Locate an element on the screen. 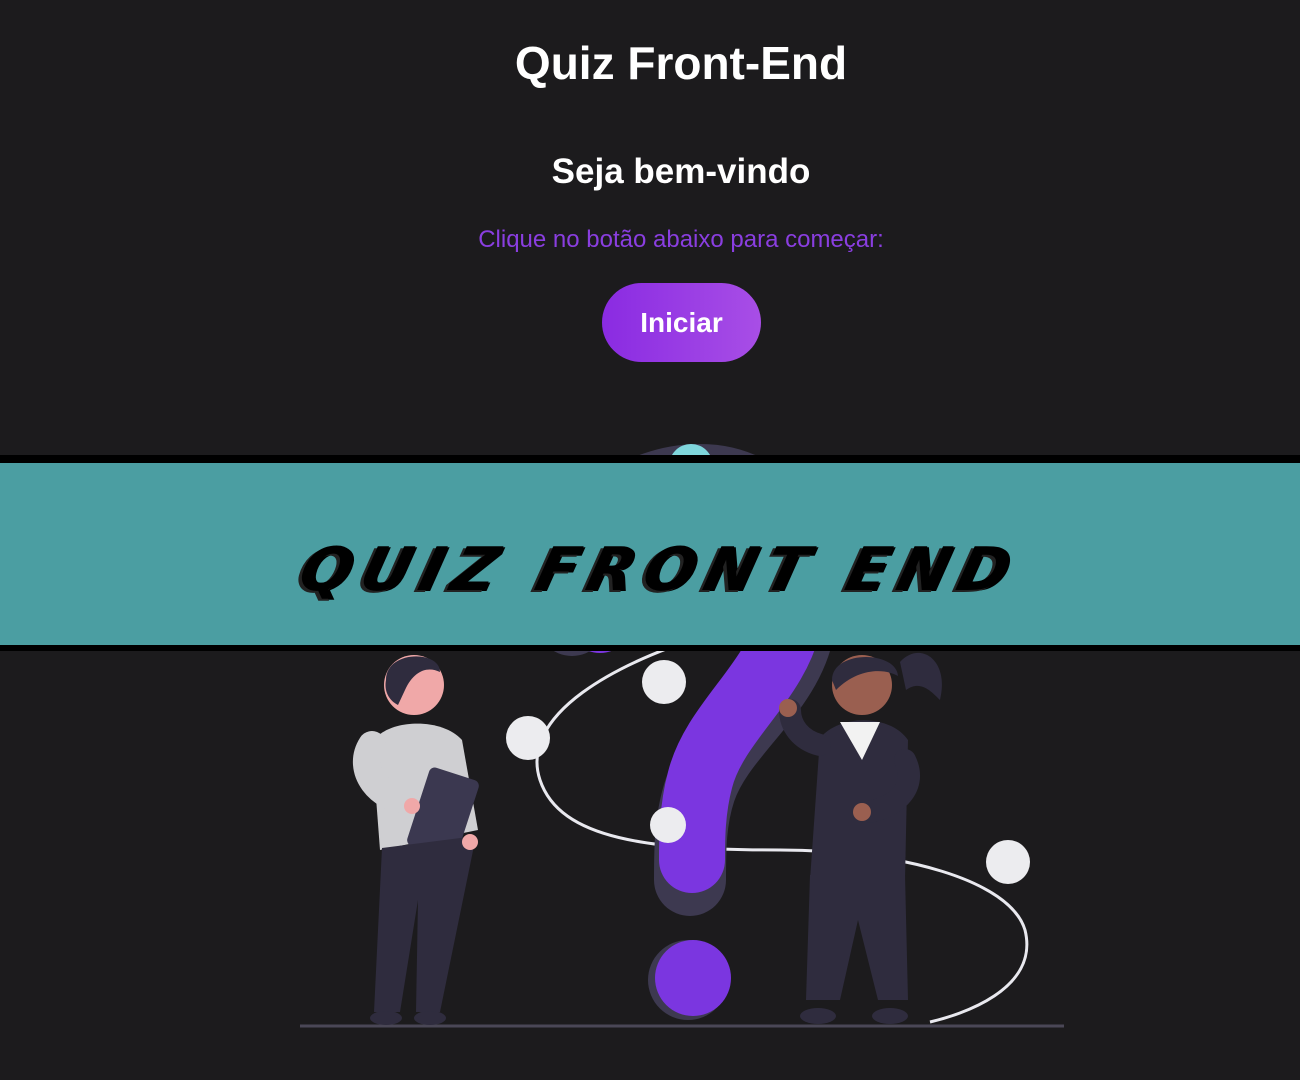  question-mark-dot is located at coordinates (693, 978).